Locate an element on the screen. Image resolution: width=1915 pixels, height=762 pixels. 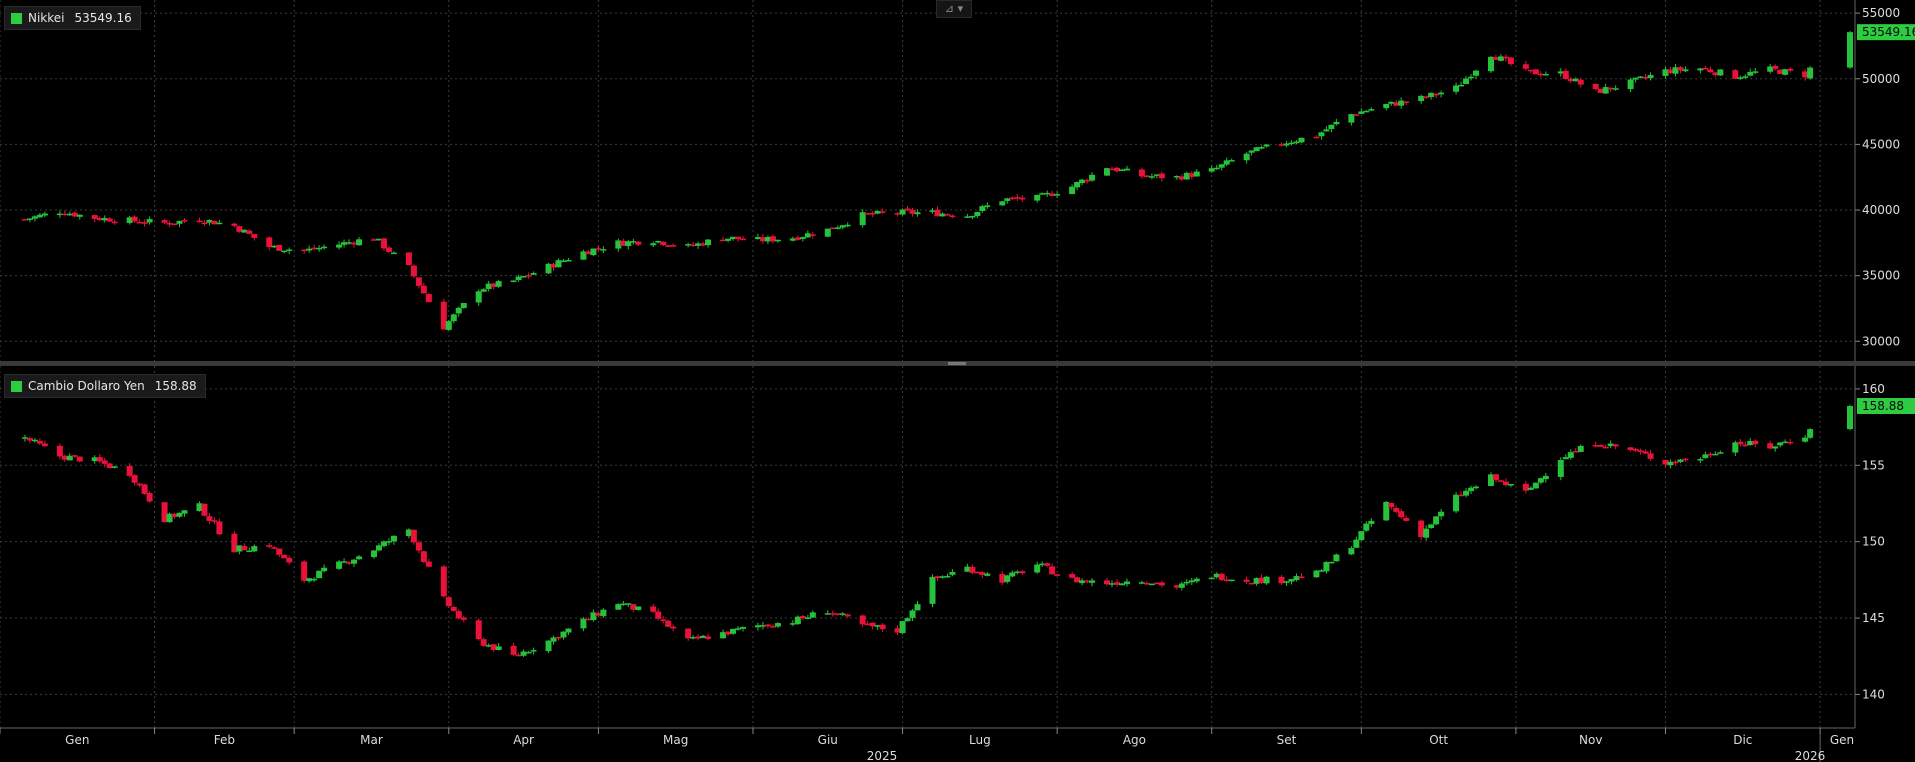
x-month-label: Feb is located at coordinates (224, 740).